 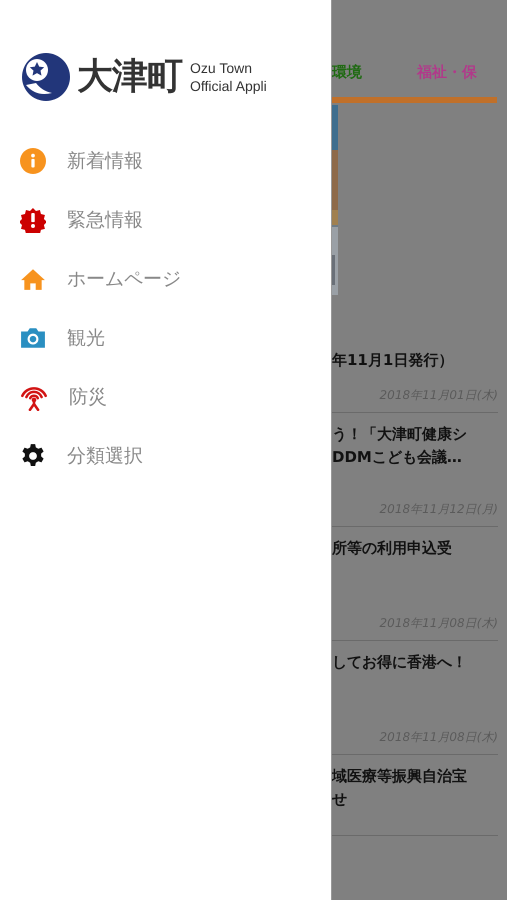 What do you see at coordinates (165, 278) in the screenshot?
I see `menu-item: ホームページ` at bounding box center [165, 278].